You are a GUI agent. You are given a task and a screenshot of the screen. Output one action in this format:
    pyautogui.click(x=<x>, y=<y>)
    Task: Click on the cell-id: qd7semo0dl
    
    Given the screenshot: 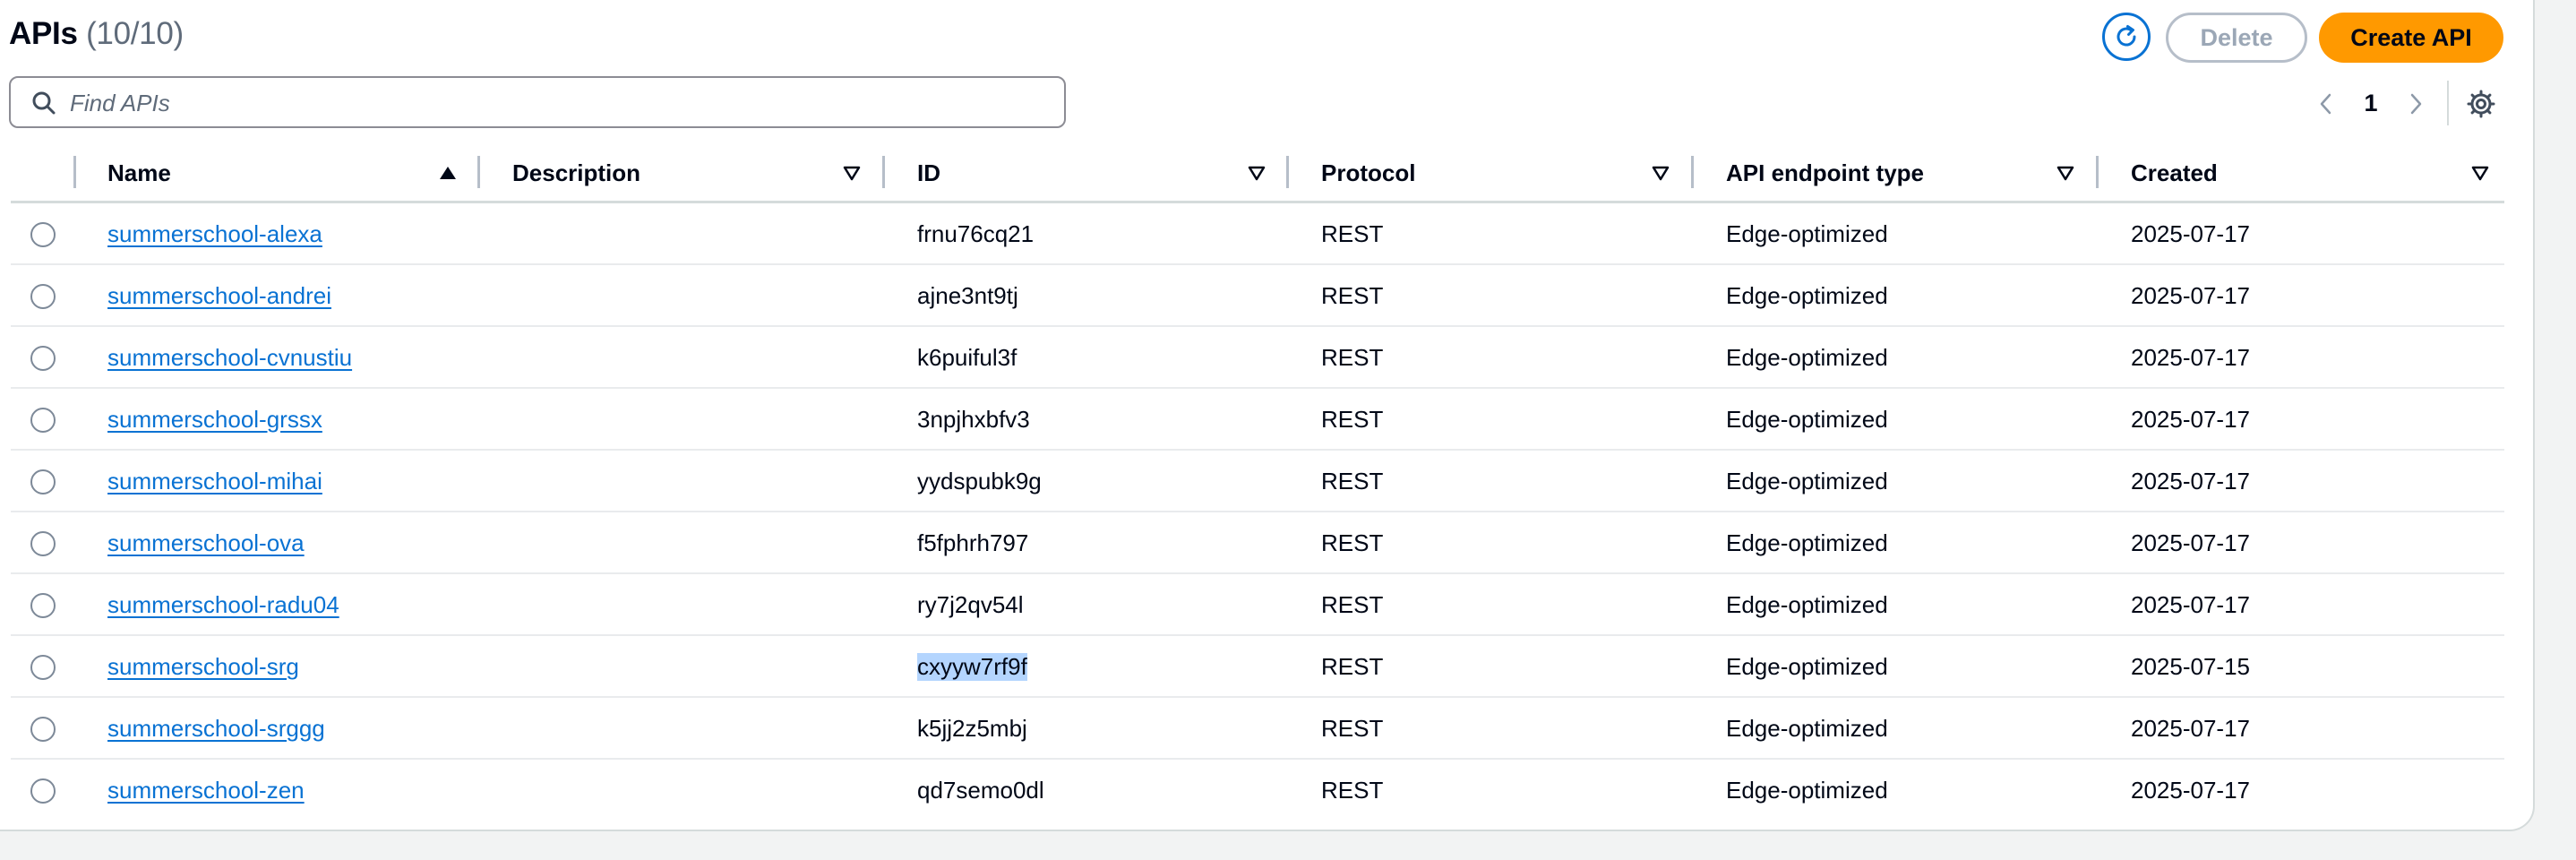 What is the action you would take?
    pyautogui.click(x=980, y=790)
    